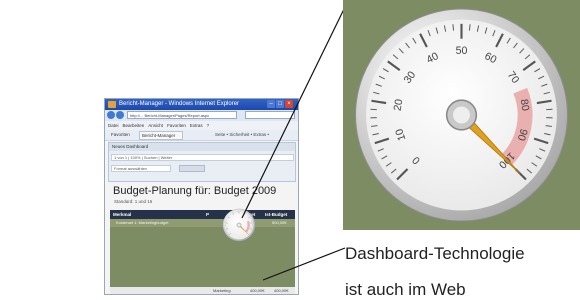  Describe the element at coordinates (405, 290) in the screenshot. I see `caption-line-2: ist auch im Web` at that location.